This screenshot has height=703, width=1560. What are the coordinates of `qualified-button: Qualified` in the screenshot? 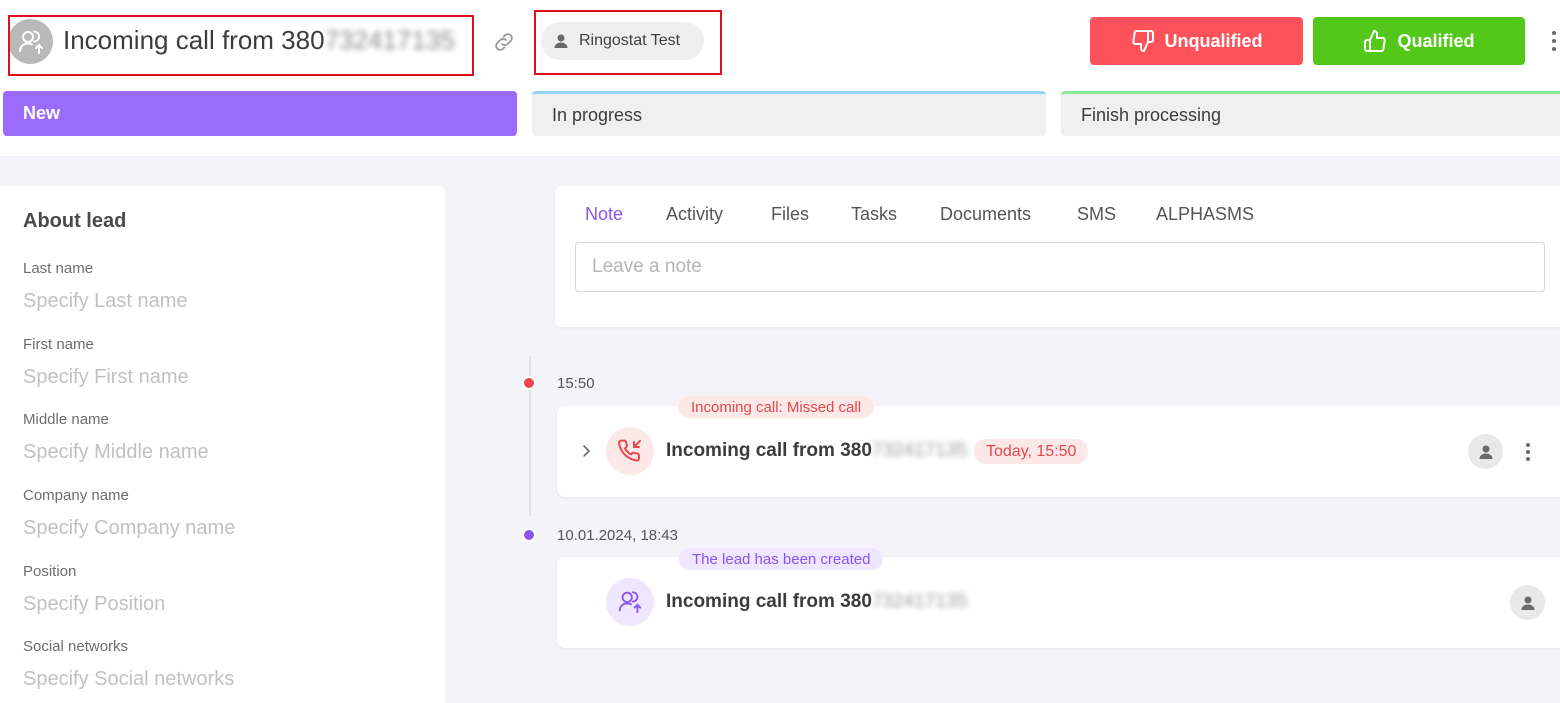 It's located at (1419, 41).